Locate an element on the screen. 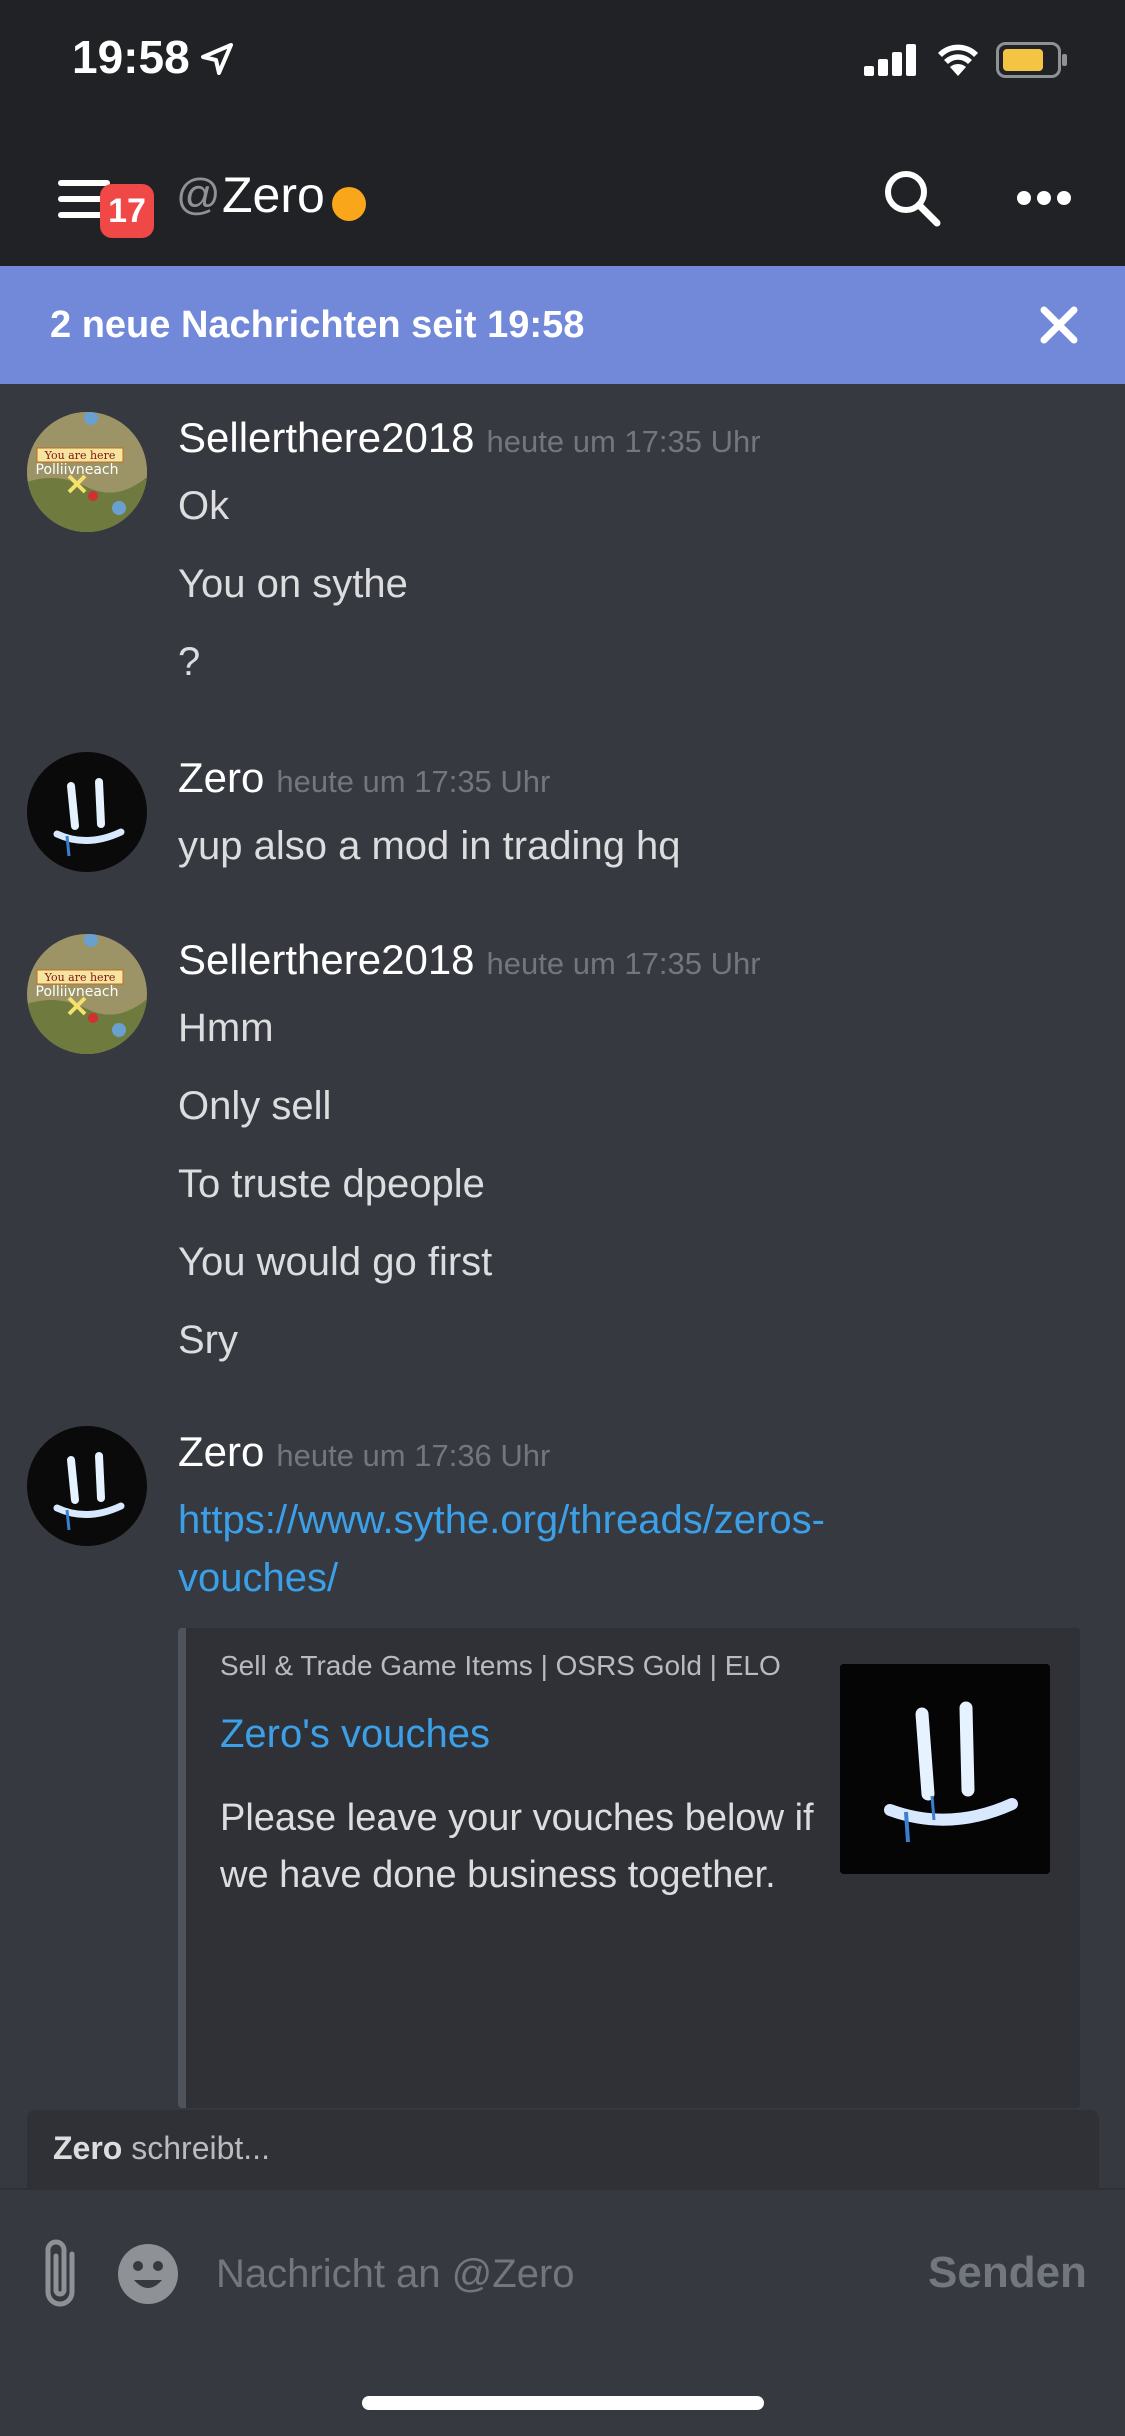 The height and width of the screenshot is (2436, 1125). more-options-icon is located at coordinates (1044, 198).